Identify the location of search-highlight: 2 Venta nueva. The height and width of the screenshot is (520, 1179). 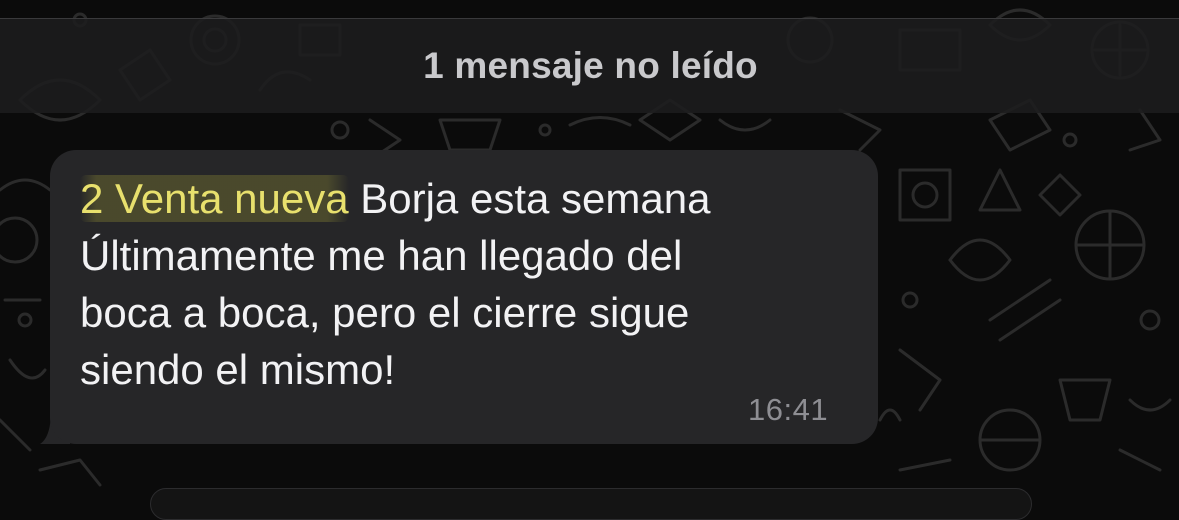
(214, 198).